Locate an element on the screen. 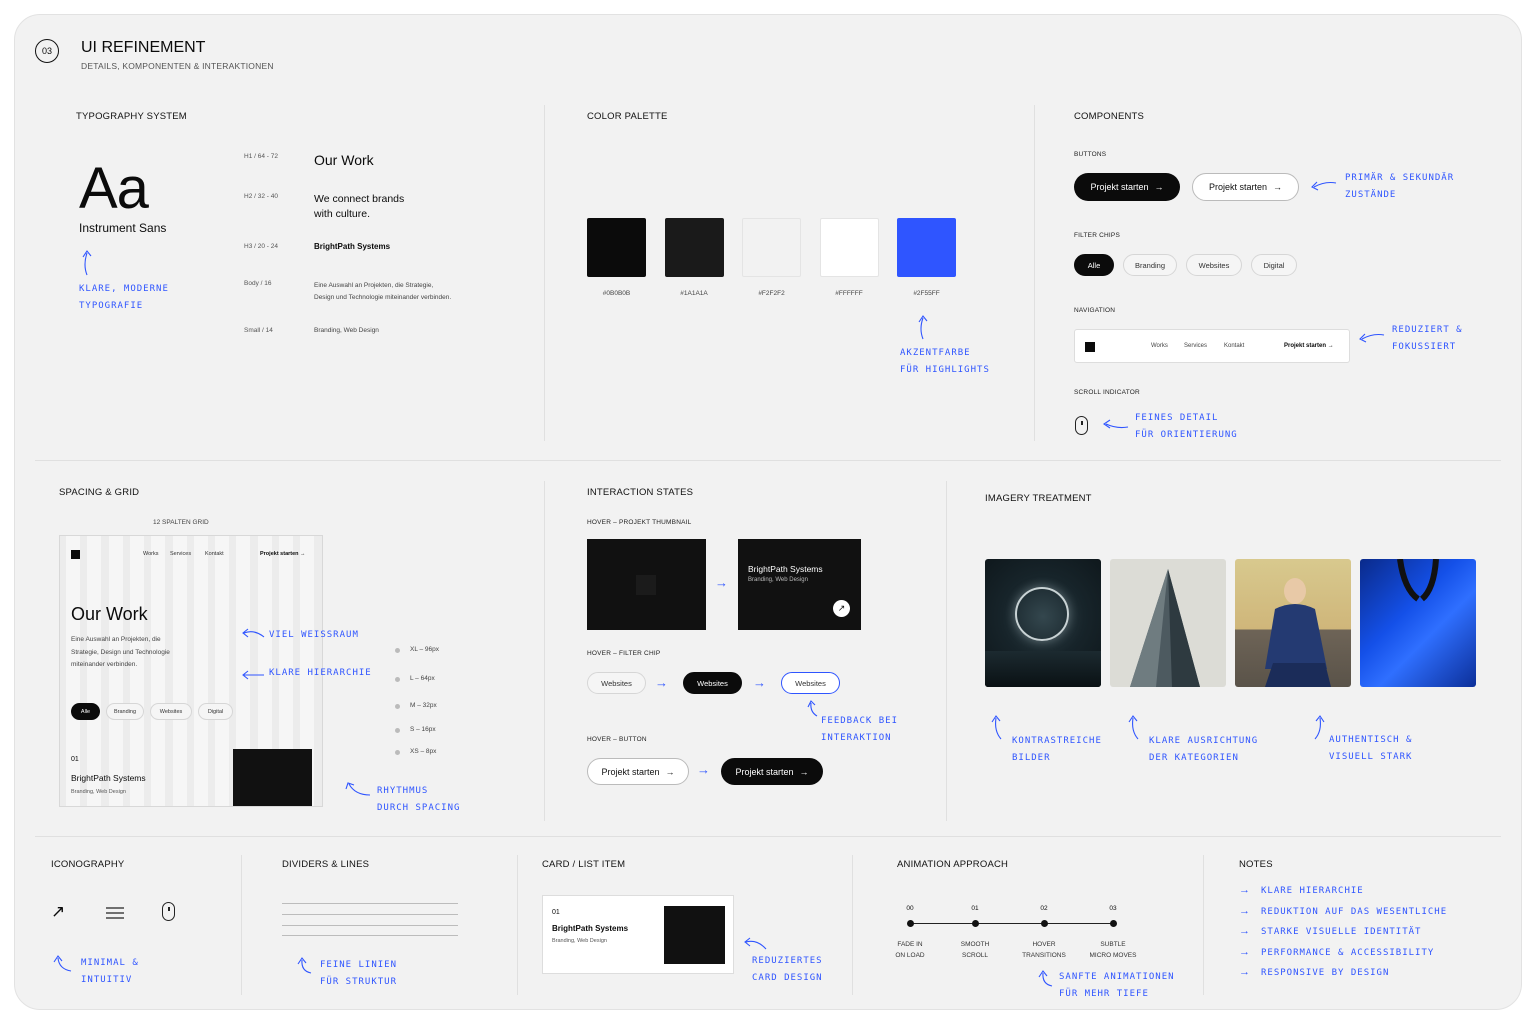 Image resolution: width=1536 pixels, height=1024 pixels. chip-default: Websites is located at coordinates (616, 683).